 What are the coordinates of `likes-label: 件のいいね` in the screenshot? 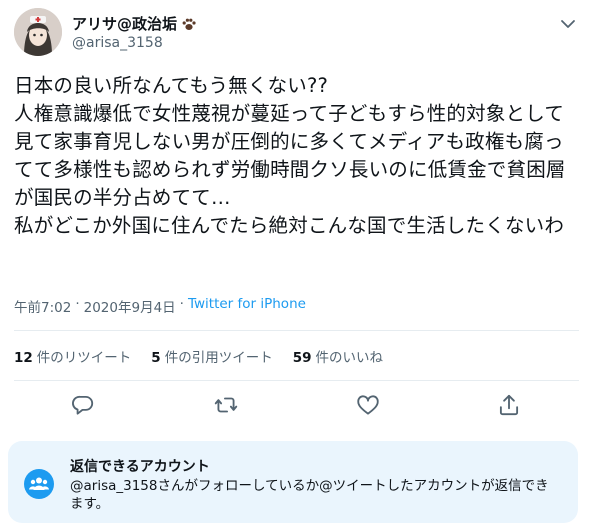 It's located at (349, 358).